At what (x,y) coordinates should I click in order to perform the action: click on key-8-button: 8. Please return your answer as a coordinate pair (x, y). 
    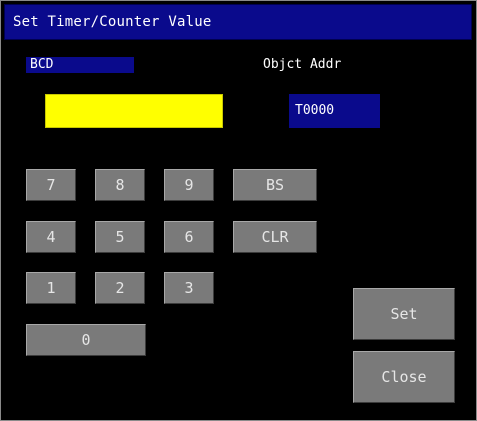
    Looking at the image, I should click on (120, 185).